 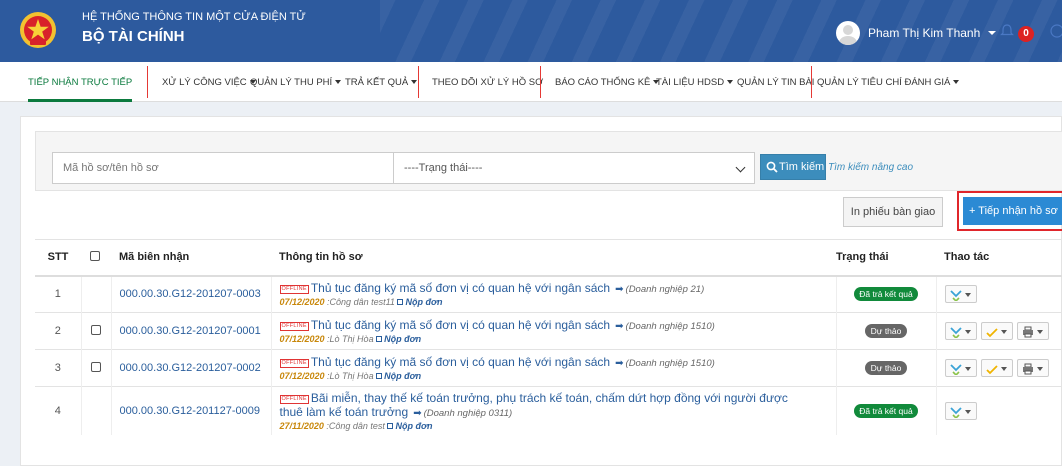 I want to click on header-status: Trạng thái, so click(x=886, y=258).